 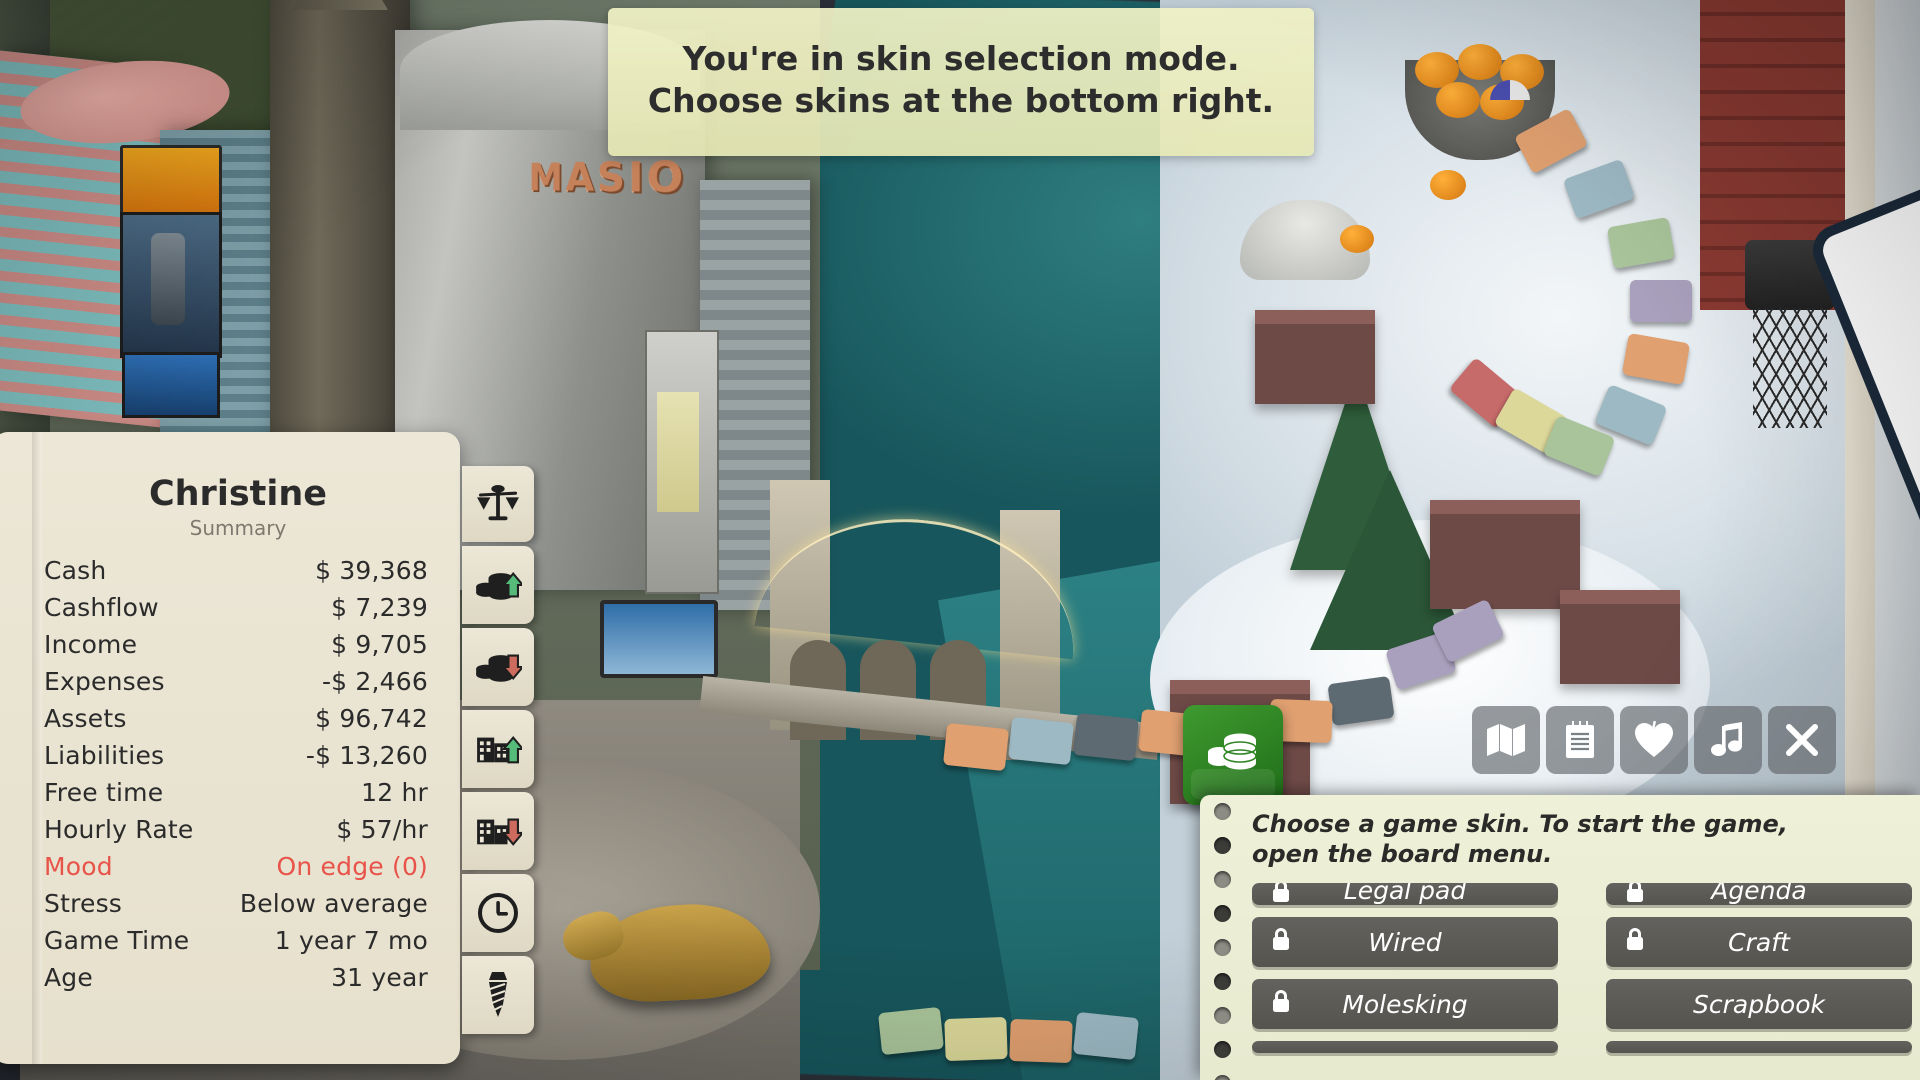 What do you see at coordinates (233, 607) in the screenshot?
I see `summary-row: Cashflow $ 7,239` at bounding box center [233, 607].